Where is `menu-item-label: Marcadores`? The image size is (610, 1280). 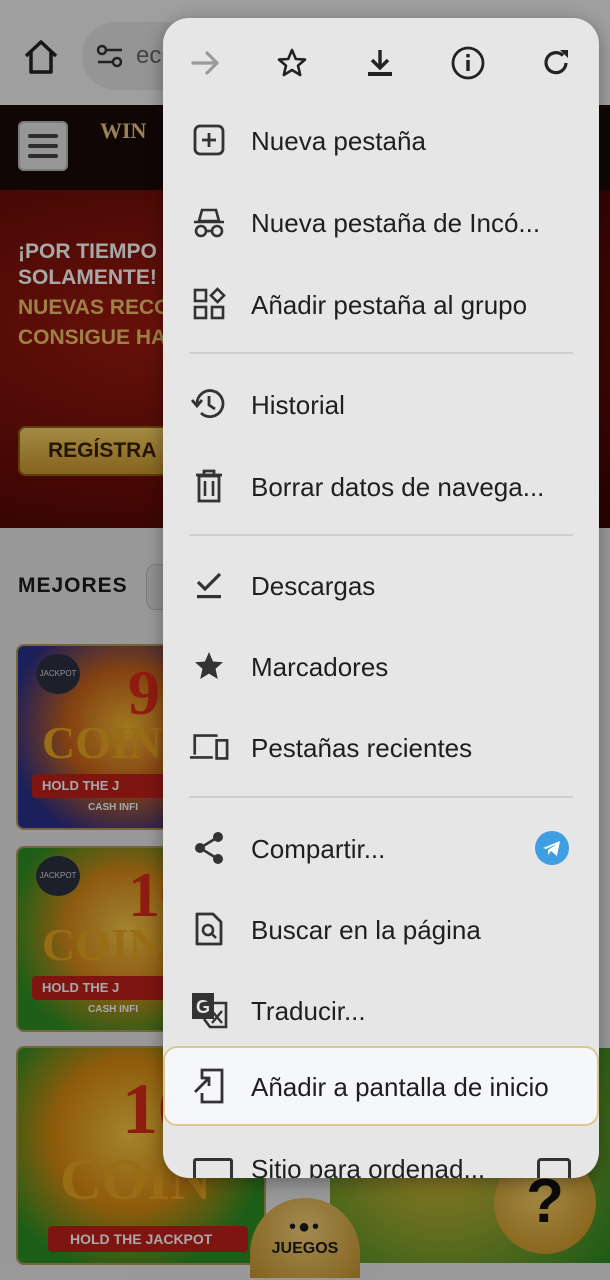 menu-item-label: Marcadores is located at coordinates (320, 667).